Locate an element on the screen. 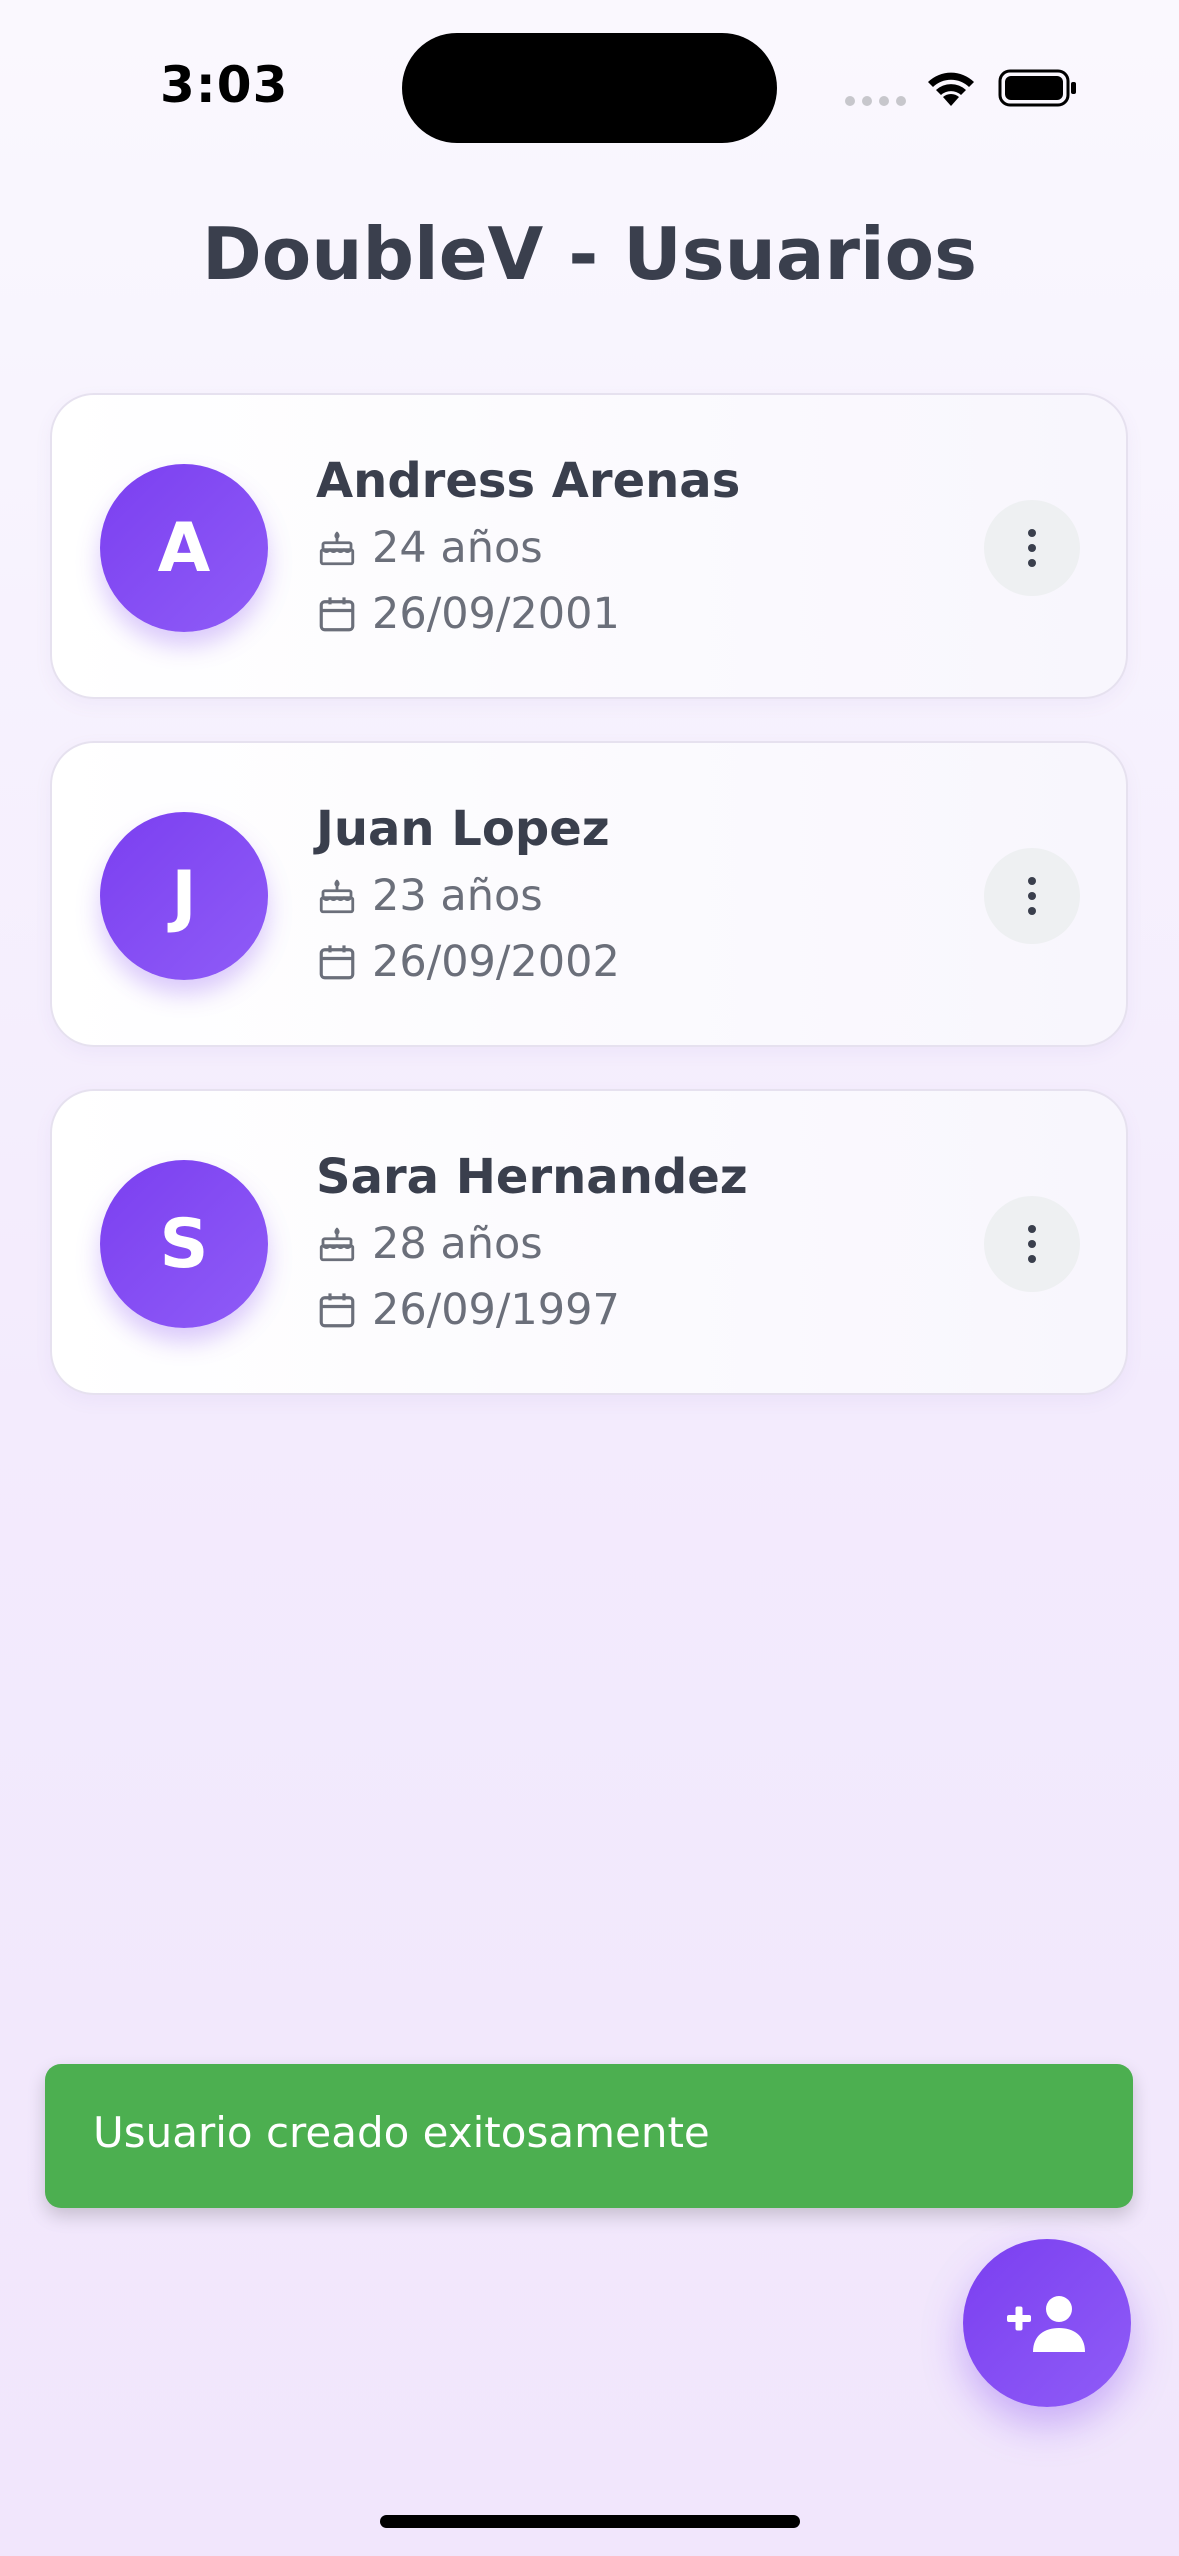 Image resolution: width=1179 pixels, height=2556 pixels. user-age-row: 23 años is located at coordinates (429, 896).